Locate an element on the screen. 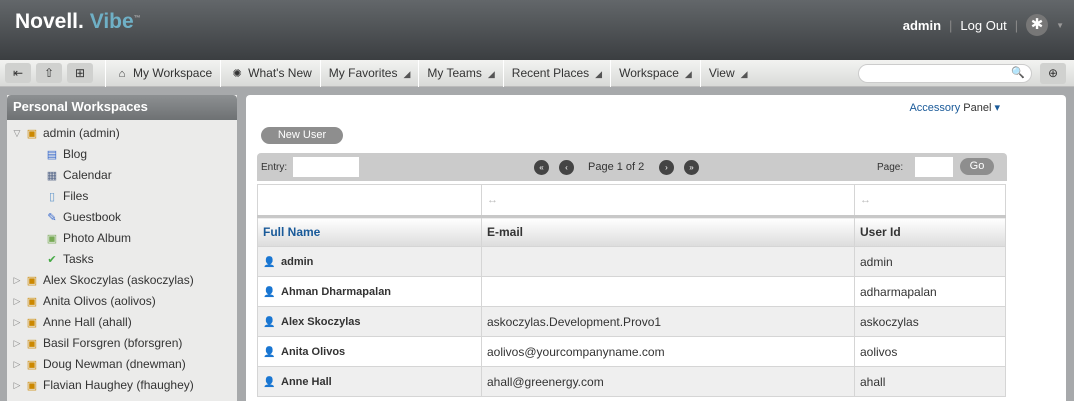 The width and height of the screenshot is (1074, 401). tree-item-blog: ▤ Blog is located at coordinates (122, 154).